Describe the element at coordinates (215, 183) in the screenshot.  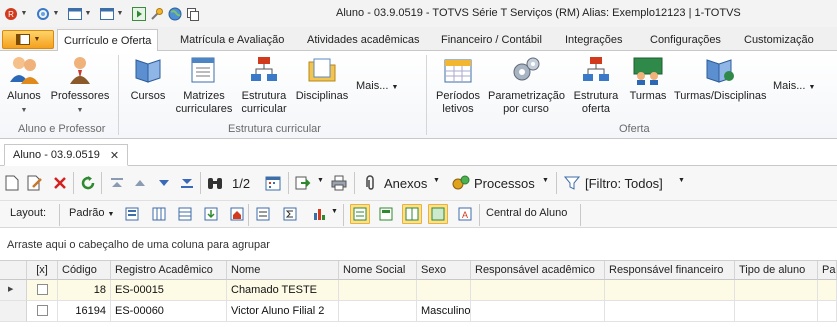
I see `binoculars-icon` at that location.